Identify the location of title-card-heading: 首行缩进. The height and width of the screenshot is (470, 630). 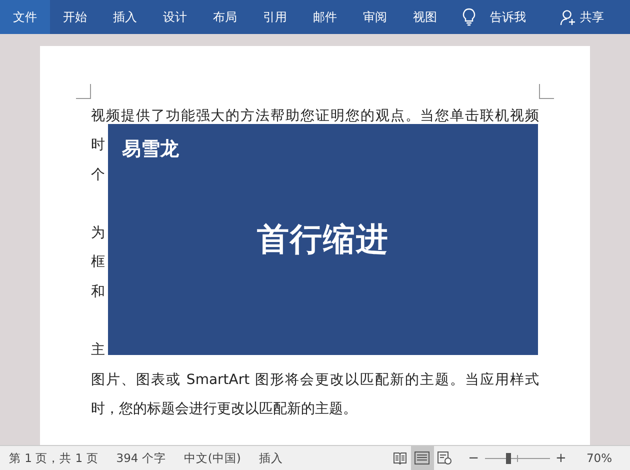
(323, 239).